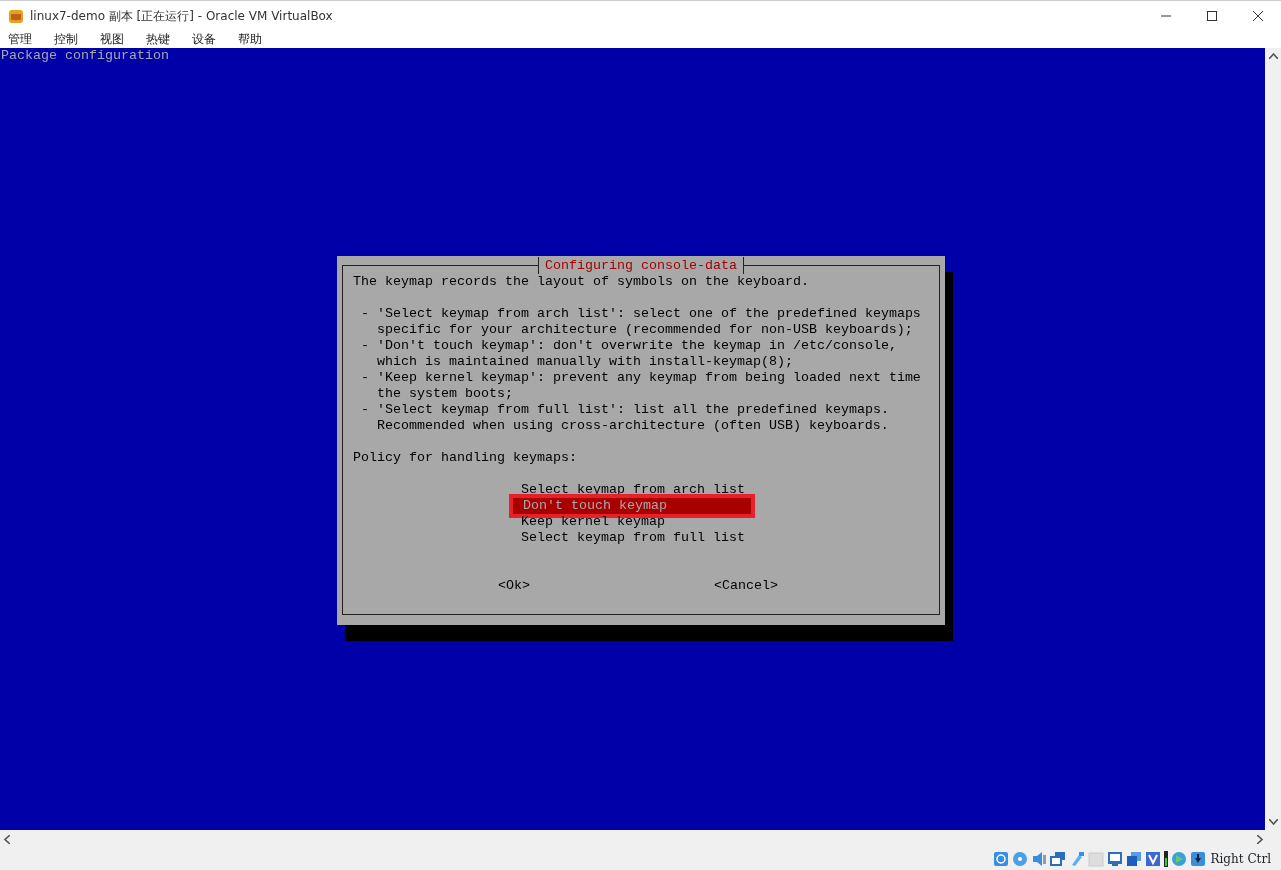  What do you see at coordinates (65, 39) in the screenshot?
I see `menu-item: 控制` at bounding box center [65, 39].